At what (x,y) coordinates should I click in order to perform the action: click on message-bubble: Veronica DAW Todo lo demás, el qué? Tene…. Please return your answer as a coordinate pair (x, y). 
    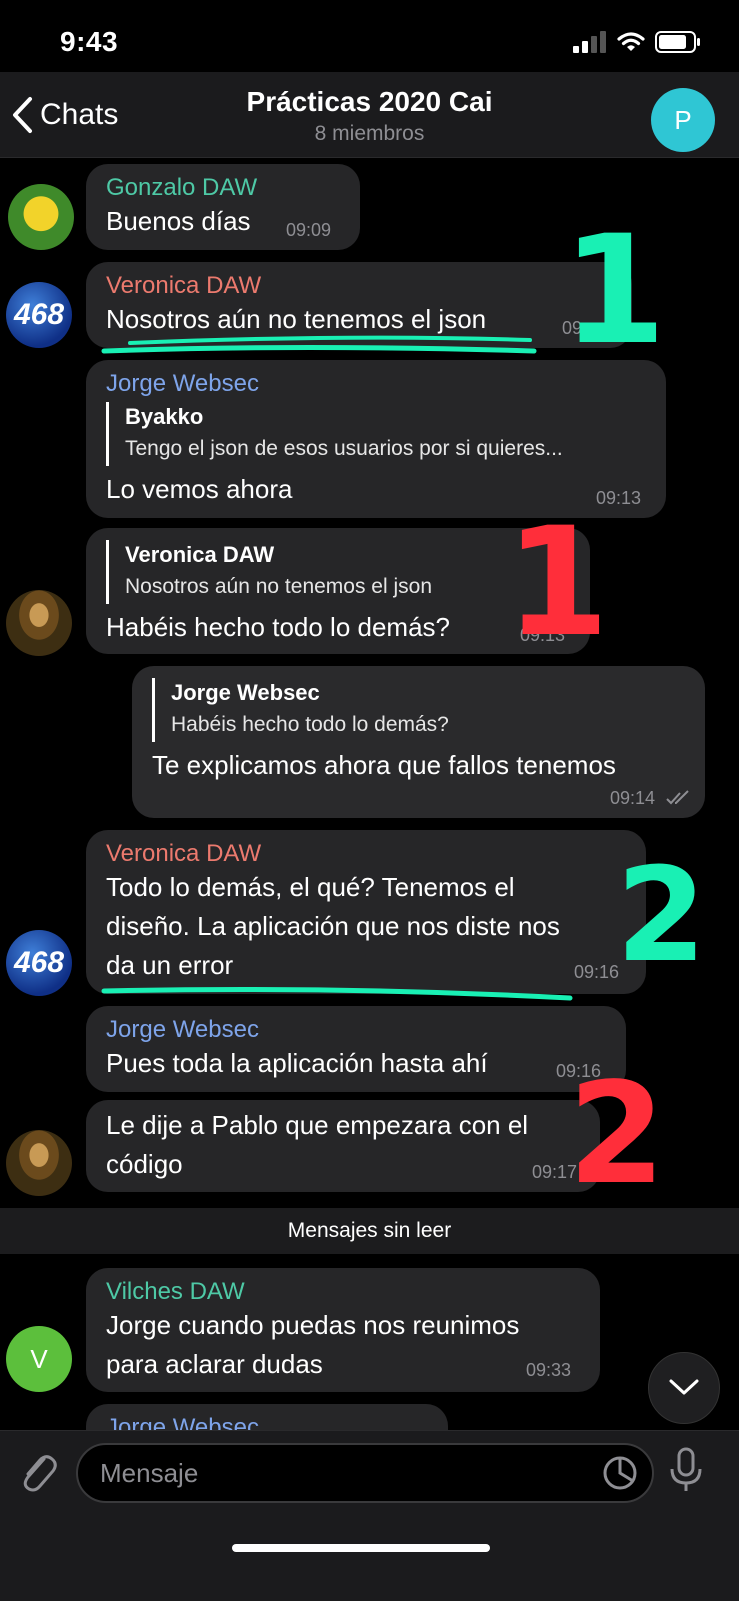
    Looking at the image, I should click on (366, 912).